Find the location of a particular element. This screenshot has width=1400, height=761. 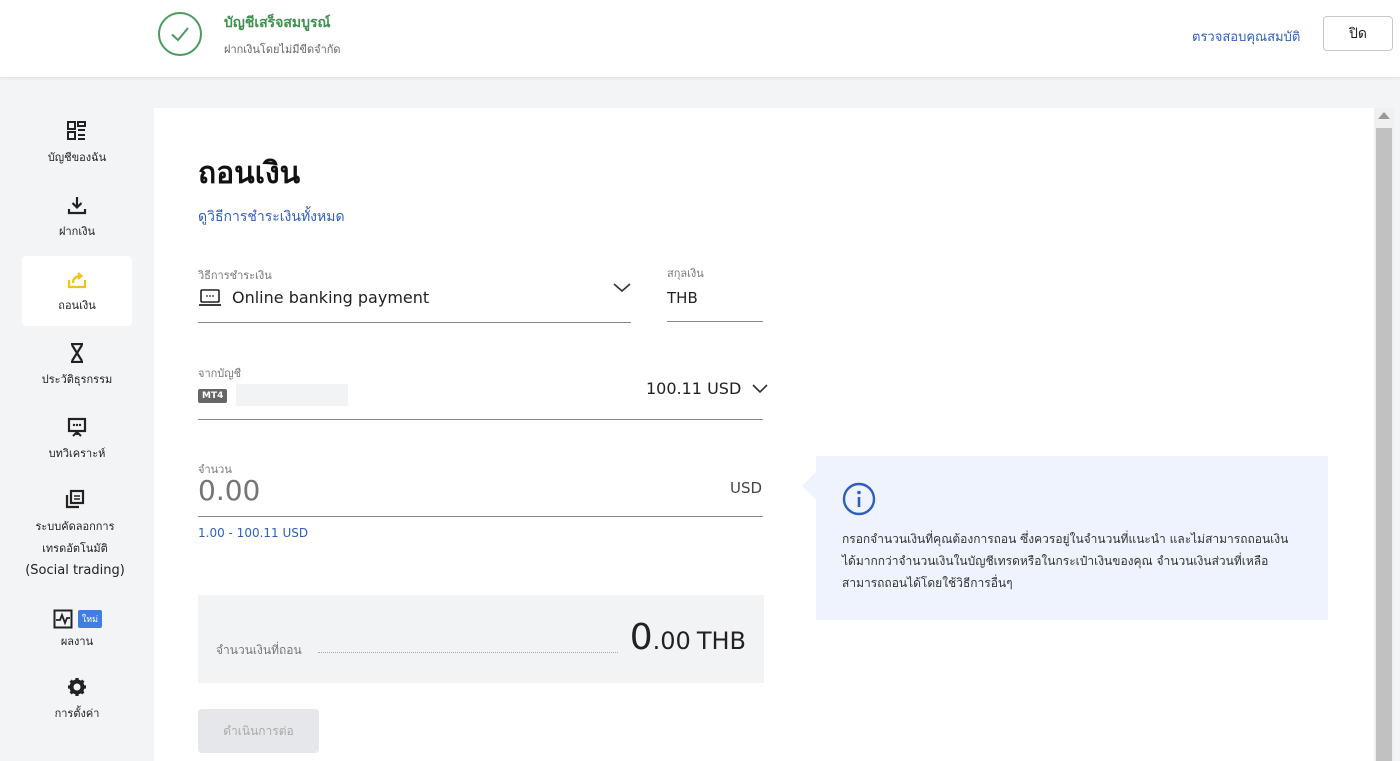

summary-amount: 0.00 THB is located at coordinates (688, 637).